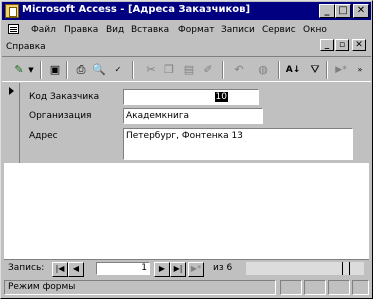 The width and height of the screenshot is (373, 299). What do you see at coordinates (360, 287) in the screenshot?
I see `resize-grip` at bounding box center [360, 287].